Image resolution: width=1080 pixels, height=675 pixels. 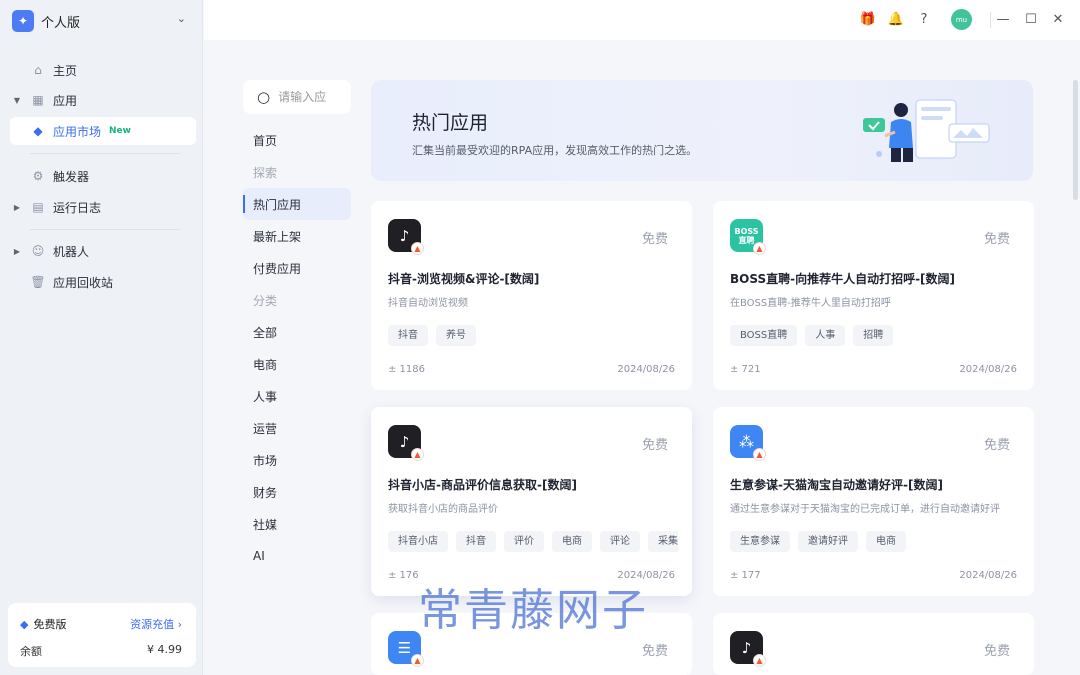 What do you see at coordinates (103, 282) in the screenshot?
I see `sidebar-item-recycle-bin: 🗑 应用回收站` at bounding box center [103, 282].